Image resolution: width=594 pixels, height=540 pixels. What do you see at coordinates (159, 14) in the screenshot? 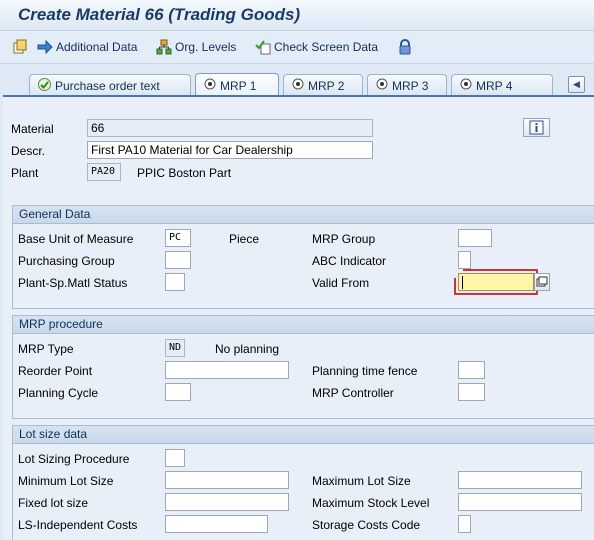
I see `window-title: Create Material 66 (Trading Goods)` at bounding box center [159, 14].